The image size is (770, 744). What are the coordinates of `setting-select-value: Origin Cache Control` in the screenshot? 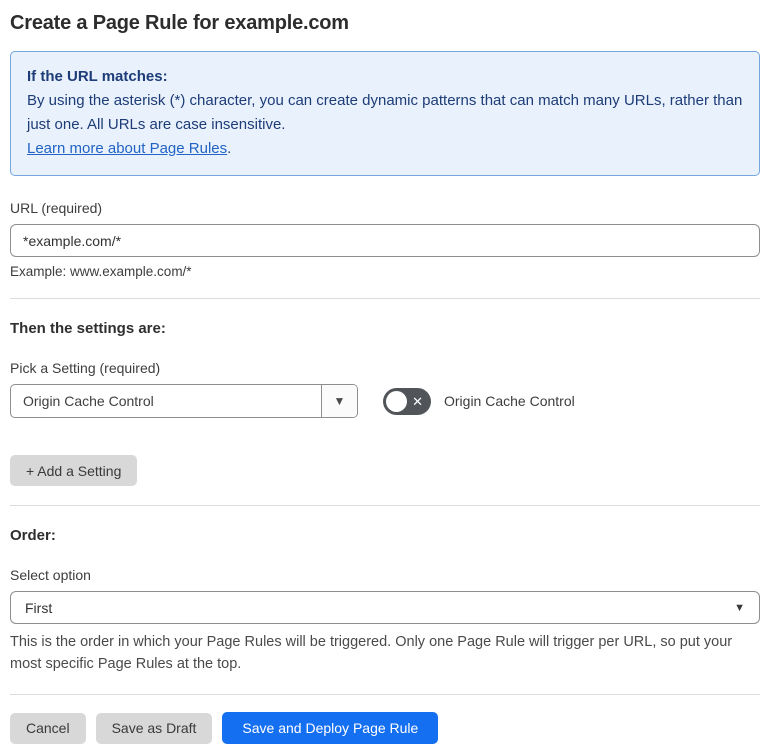 It's located at (88, 401).